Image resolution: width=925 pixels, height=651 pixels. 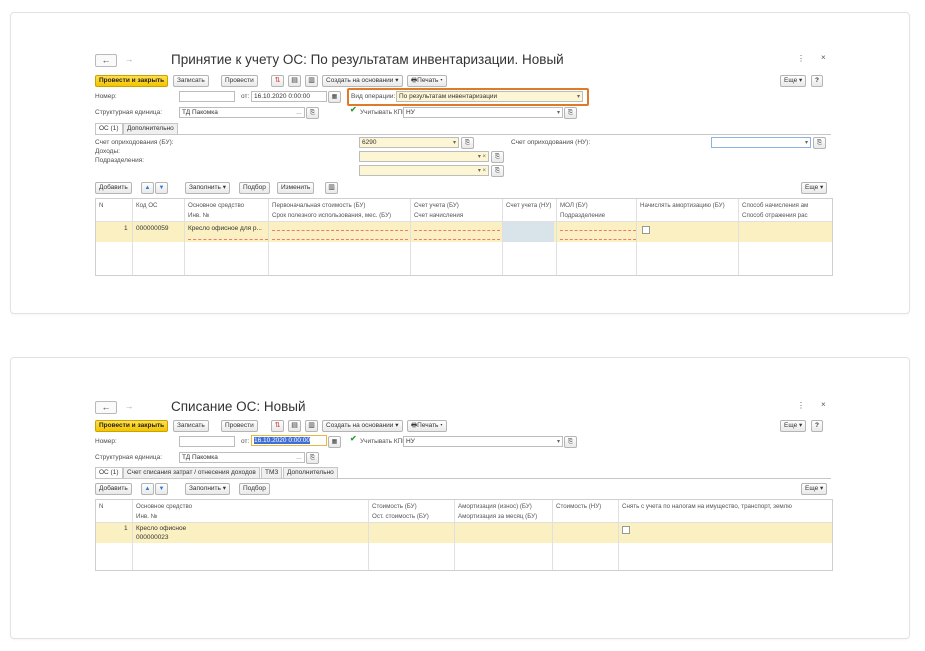 I want to click on col-code: Код ОС, so click(x=147, y=205).